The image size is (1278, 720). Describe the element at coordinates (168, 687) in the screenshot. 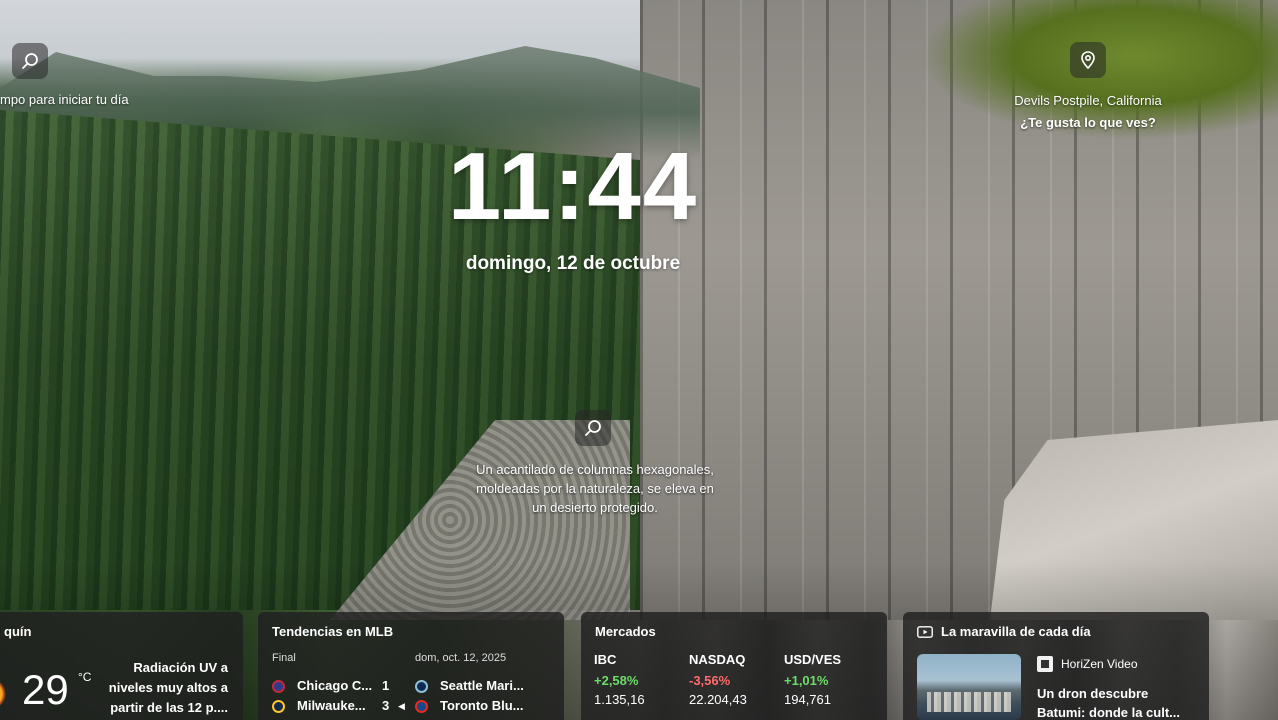

I see `weather-alert-line: niveles muy altos a` at that location.